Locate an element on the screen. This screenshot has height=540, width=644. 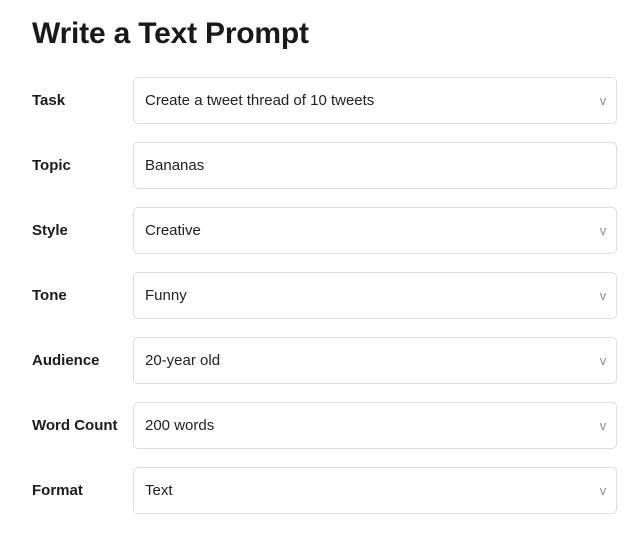
word-count-value: 200 words is located at coordinates (180, 425).